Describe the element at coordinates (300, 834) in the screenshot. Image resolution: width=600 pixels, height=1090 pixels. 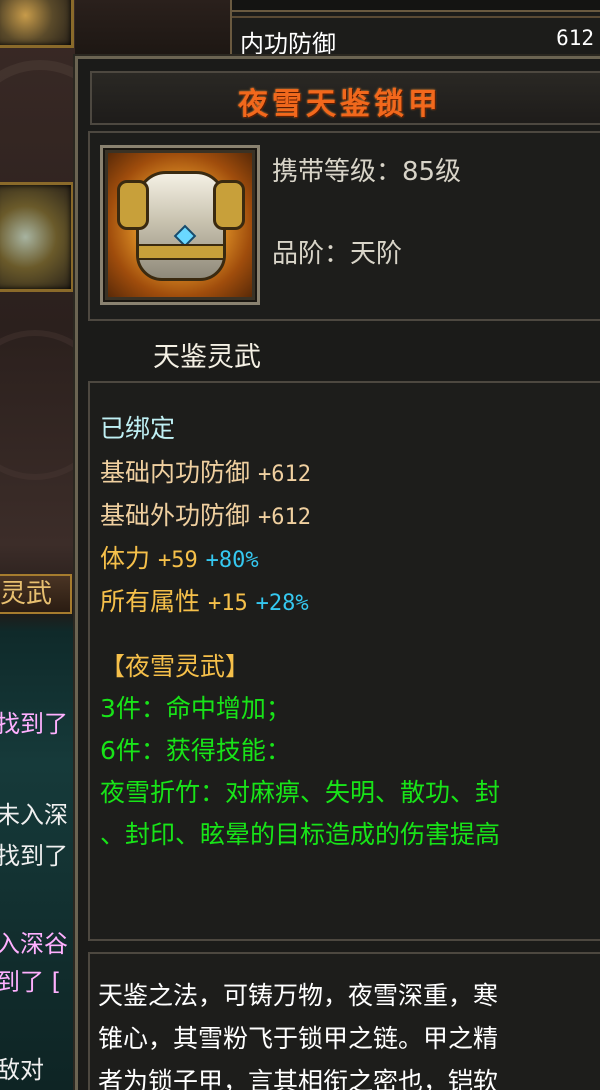
I see `set-skill-line: 、封印、眩晕的目标造成的伤害提高` at that location.